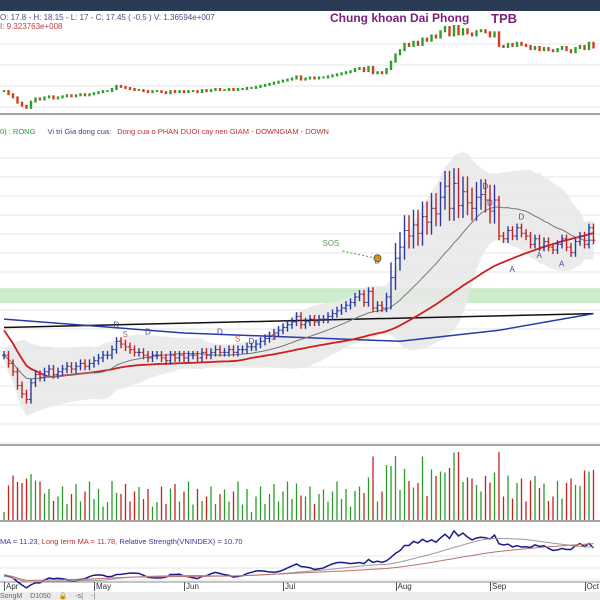  I want to click on lock-icon: 🔒, so click(63, 596).